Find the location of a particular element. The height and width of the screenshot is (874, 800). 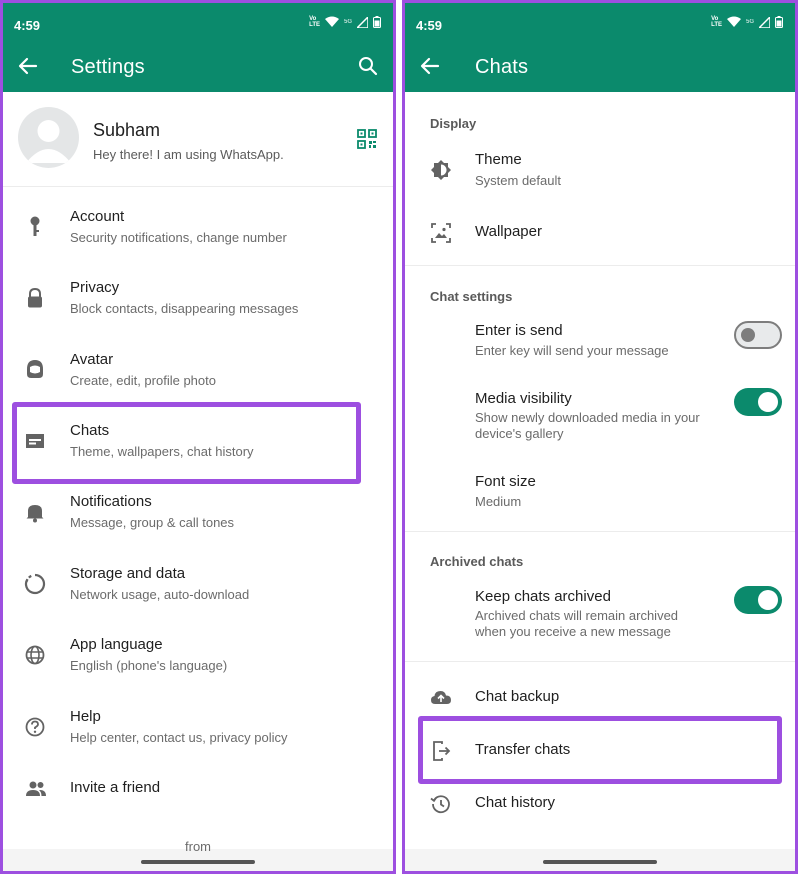

section-header-chat-settings: Chat settings is located at coordinates (471, 296).